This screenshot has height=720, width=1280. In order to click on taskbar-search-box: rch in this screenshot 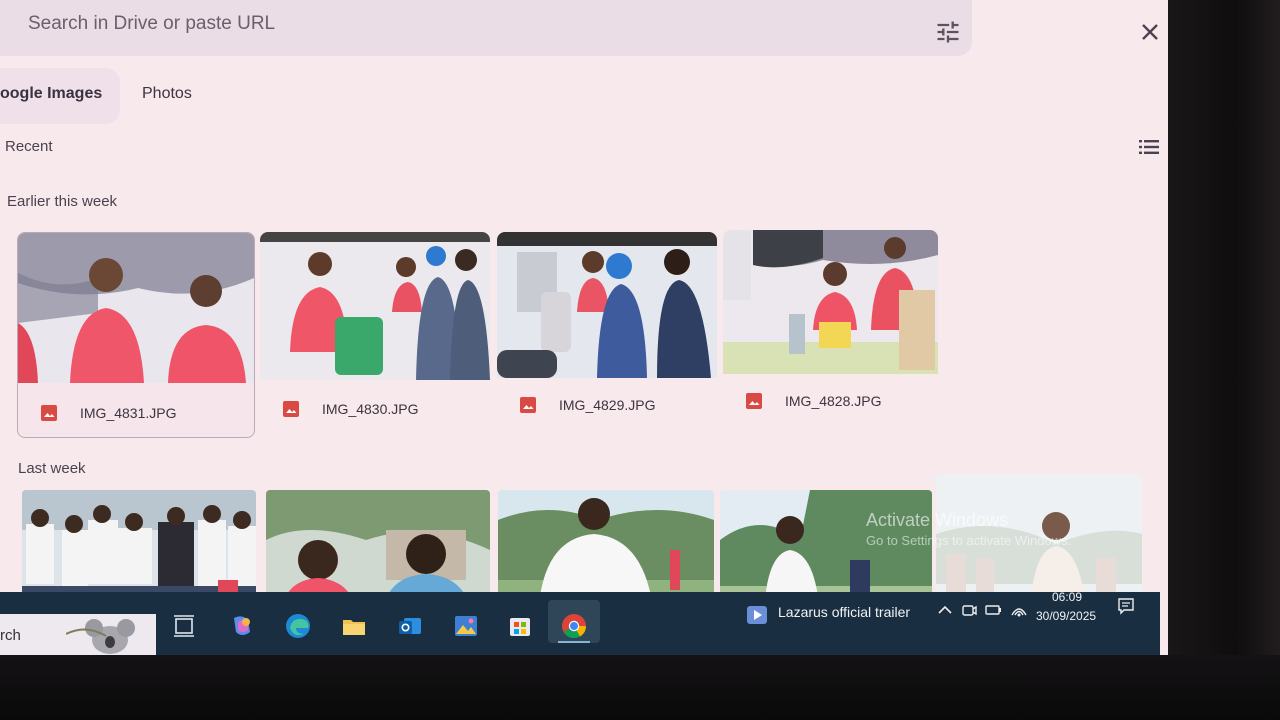, I will do `click(78, 634)`.